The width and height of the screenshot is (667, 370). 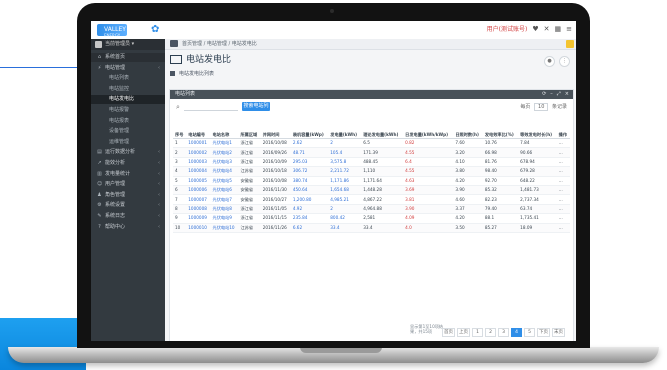 I want to click on menu-icon: ≡, so click(x=569, y=29).